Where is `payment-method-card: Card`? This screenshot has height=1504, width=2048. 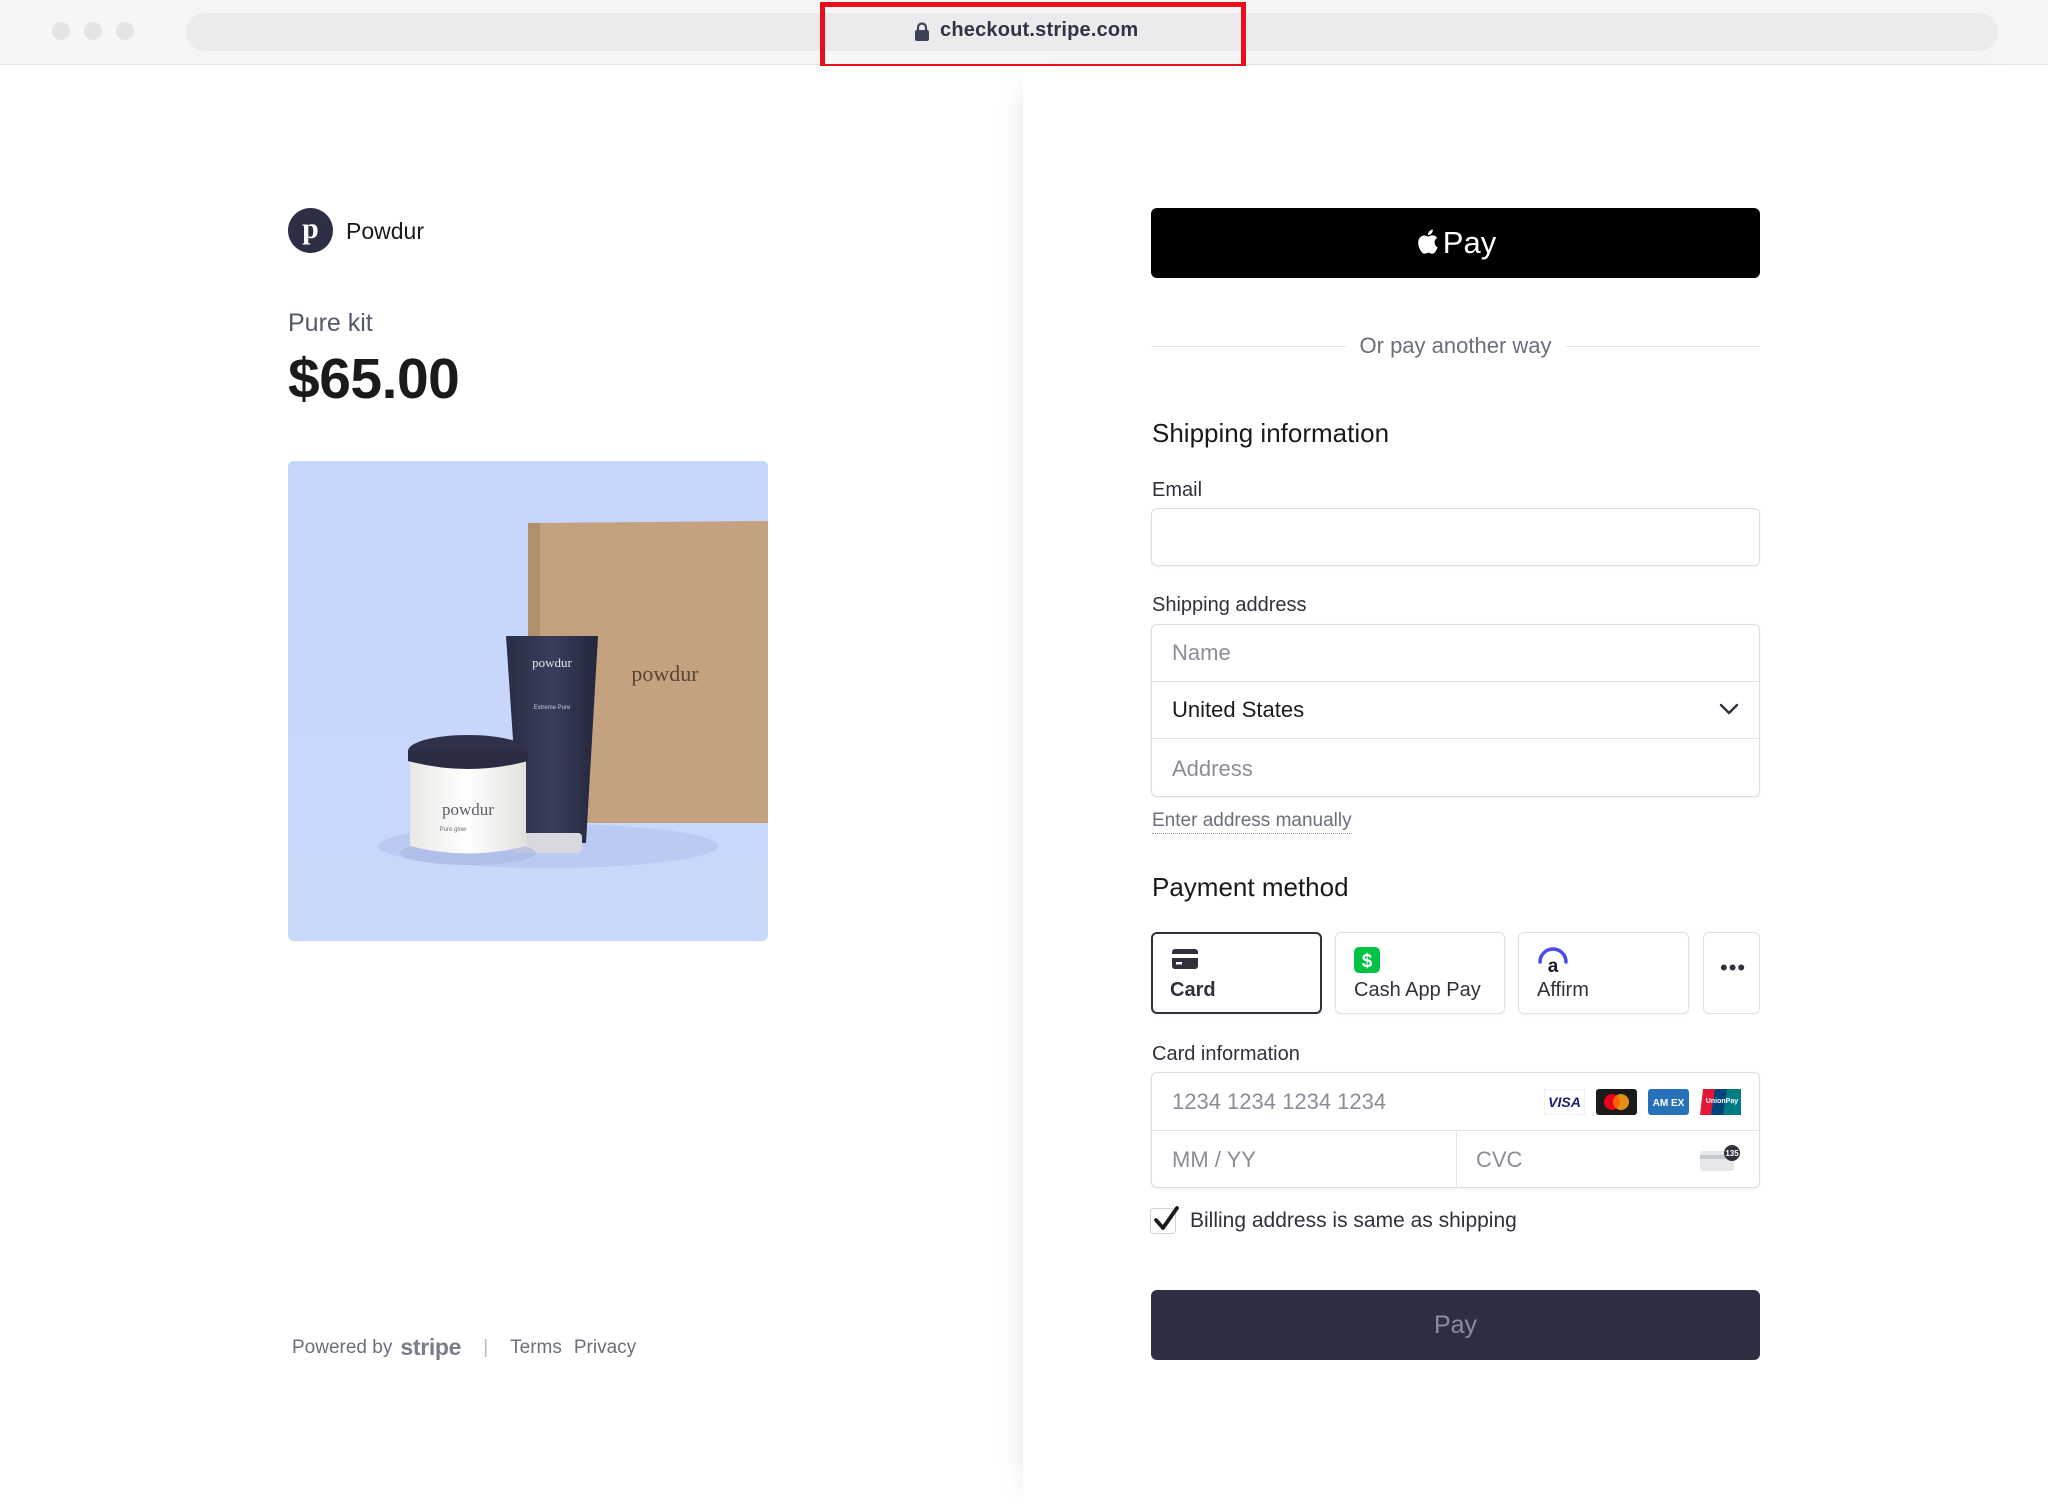
payment-method-card: Card is located at coordinates (1236, 973).